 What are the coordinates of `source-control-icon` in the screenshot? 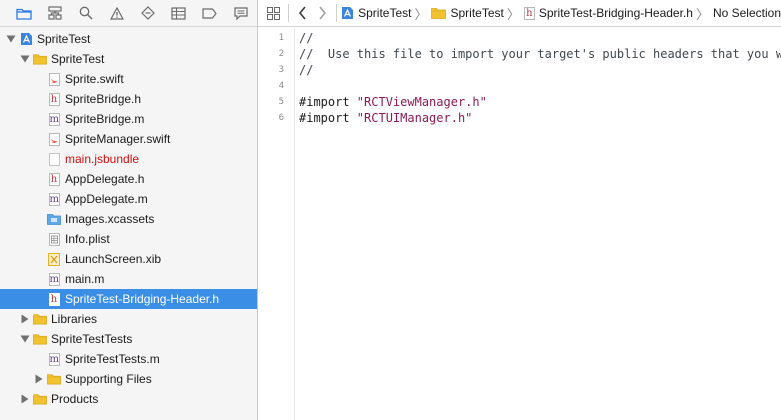 It's located at (54, 13).